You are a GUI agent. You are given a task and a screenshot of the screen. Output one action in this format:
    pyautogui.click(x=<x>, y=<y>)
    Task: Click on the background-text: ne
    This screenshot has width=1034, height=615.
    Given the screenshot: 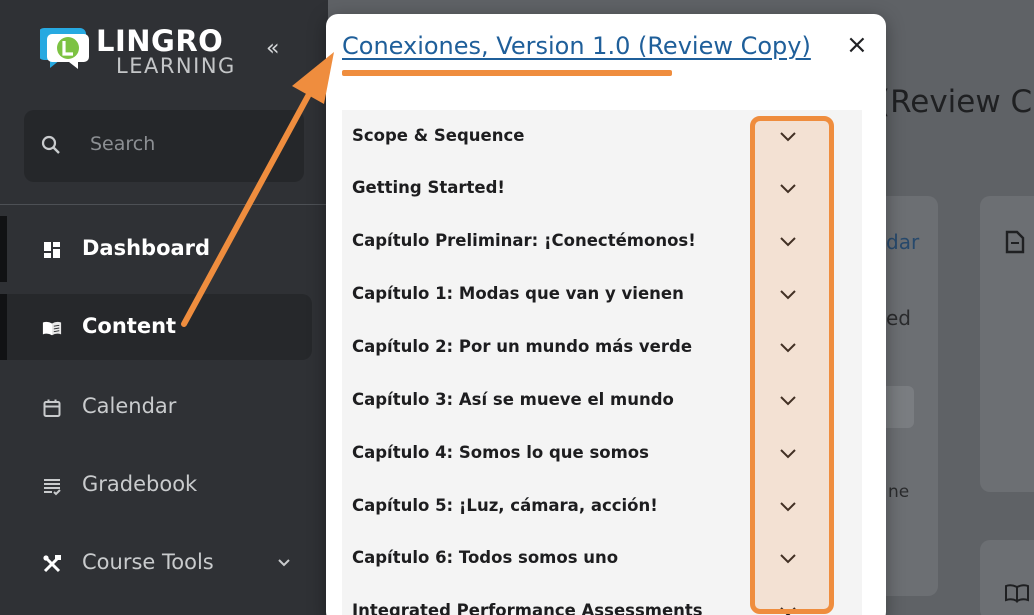 What is the action you would take?
    pyautogui.click(x=899, y=492)
    